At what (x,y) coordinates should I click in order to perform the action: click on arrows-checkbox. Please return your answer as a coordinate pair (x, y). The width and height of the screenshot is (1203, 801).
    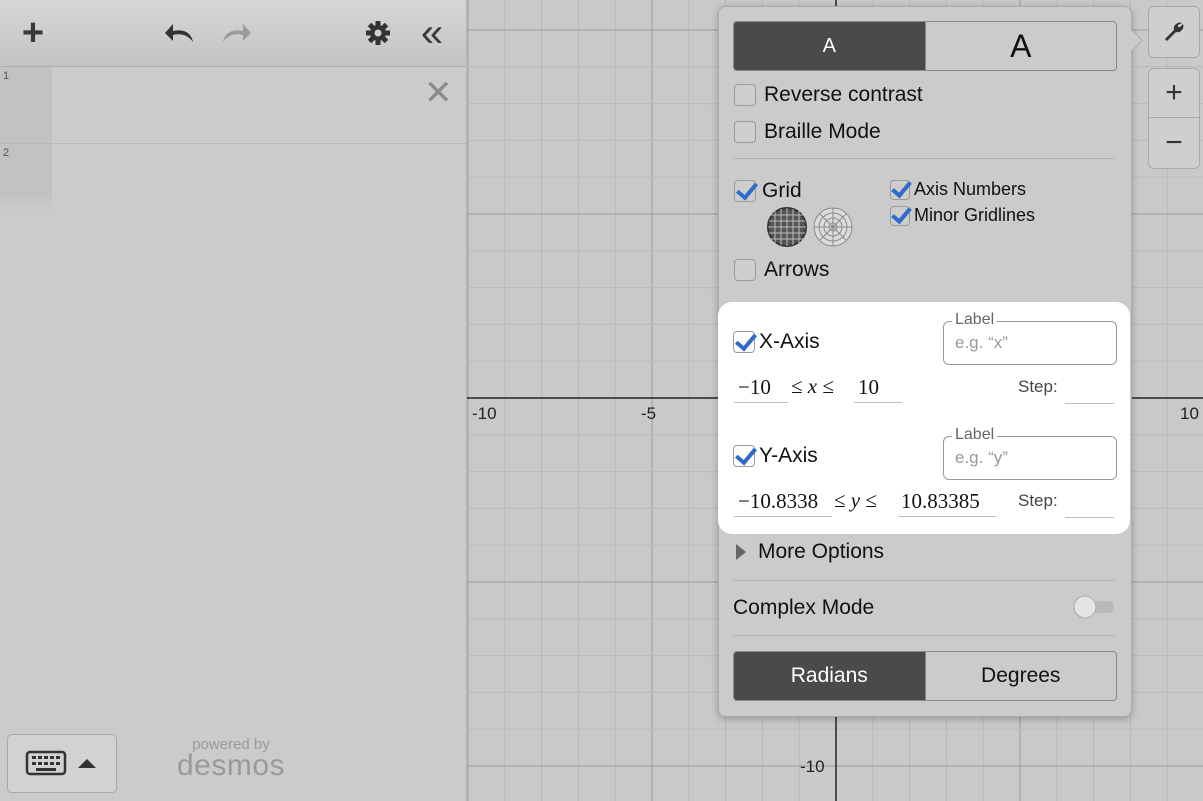
    Looking at the image, I should click on (745, 270).